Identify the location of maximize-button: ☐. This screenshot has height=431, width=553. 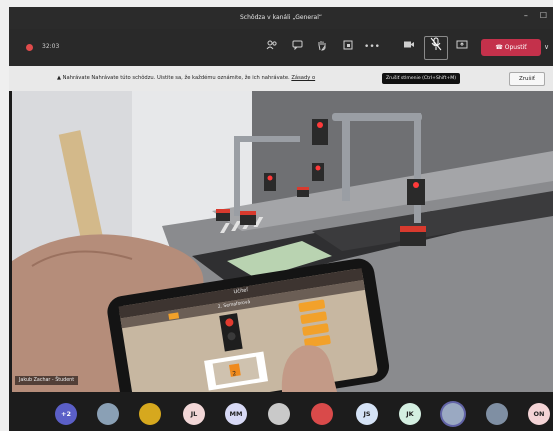
(543, 15).